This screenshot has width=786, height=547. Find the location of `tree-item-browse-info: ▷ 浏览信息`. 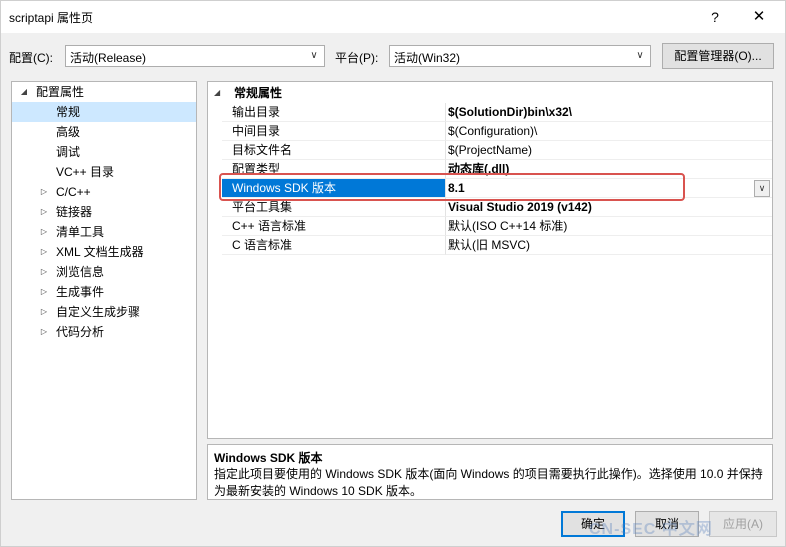

tree-item-browse-info: ▷ 浏览信息 is located at coordinates (104, 272).